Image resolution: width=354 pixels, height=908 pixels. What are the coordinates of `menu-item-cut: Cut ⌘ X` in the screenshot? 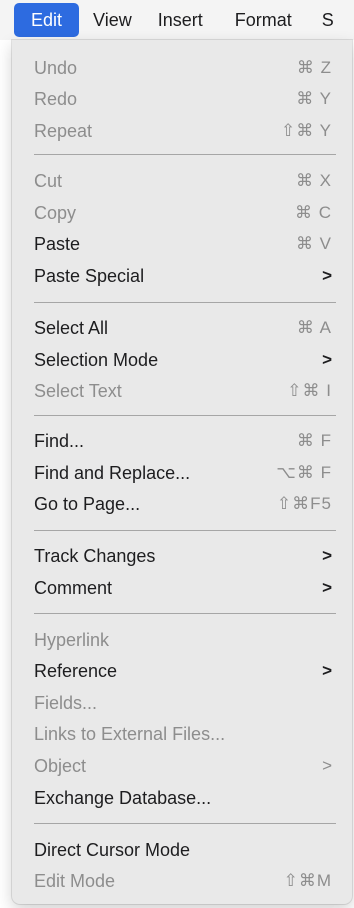 It's located at (182, 181).